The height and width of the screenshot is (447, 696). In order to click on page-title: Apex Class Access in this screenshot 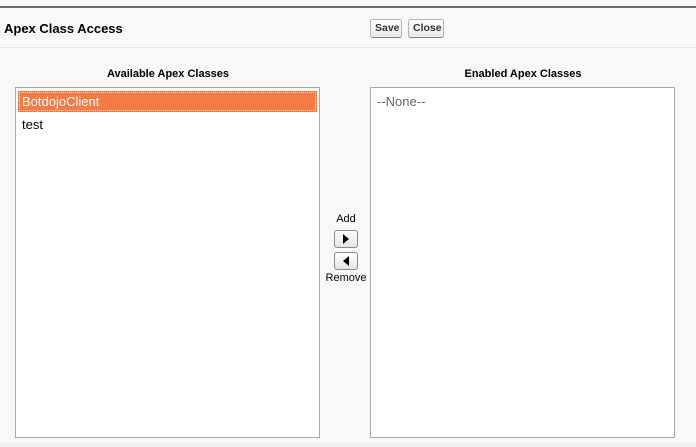, I will do `click(63, 28)`.